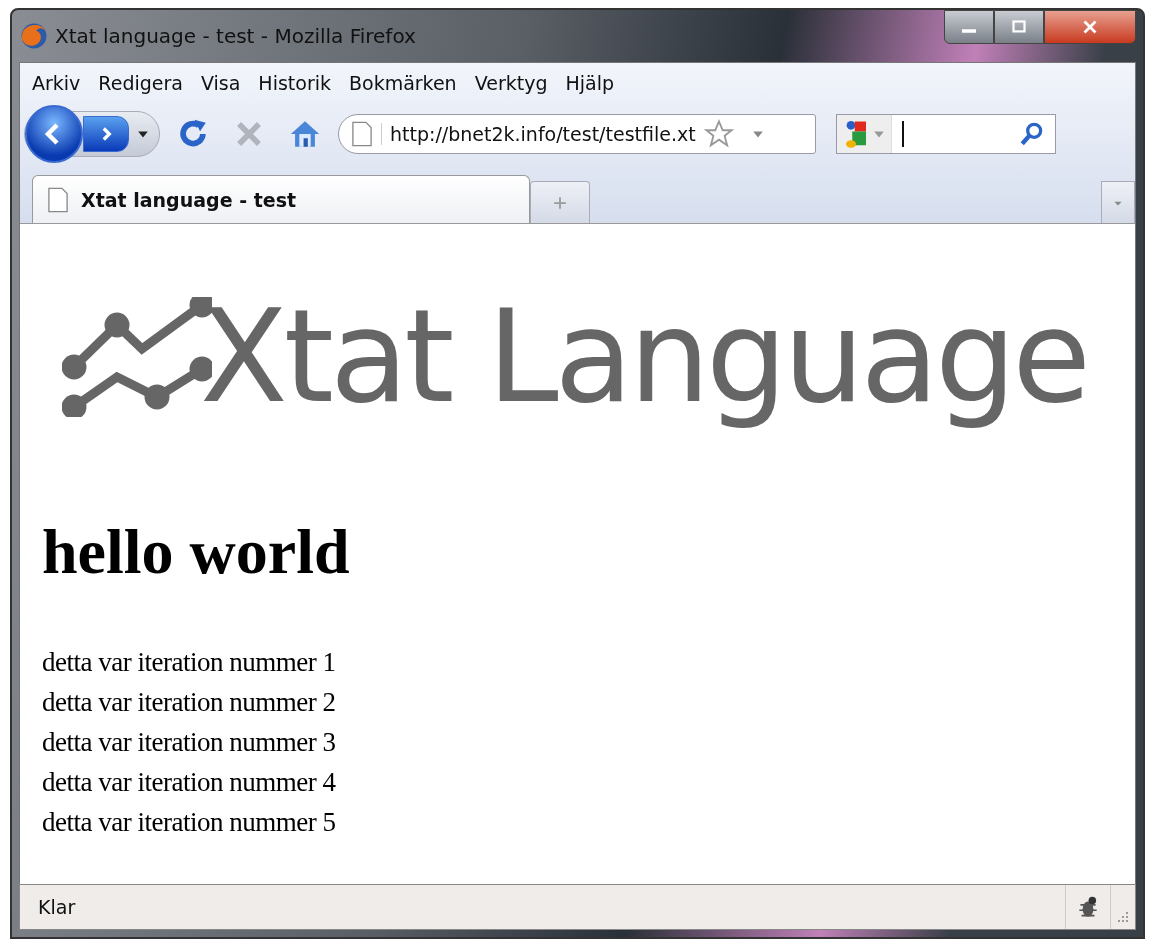 This screenshot has width=1155, height=945. Describe the element at coordinates (643, 357) in the screenshot. I see `logo-text: Xtat Language` at that location.